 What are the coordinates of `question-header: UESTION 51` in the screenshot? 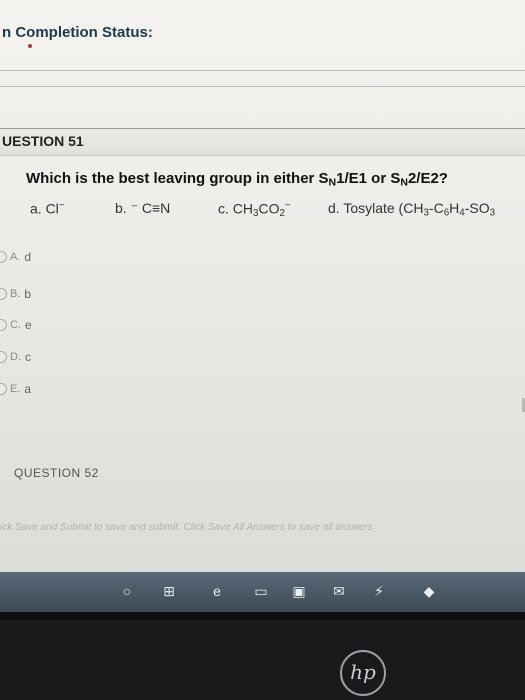 It's located at (262, 142).